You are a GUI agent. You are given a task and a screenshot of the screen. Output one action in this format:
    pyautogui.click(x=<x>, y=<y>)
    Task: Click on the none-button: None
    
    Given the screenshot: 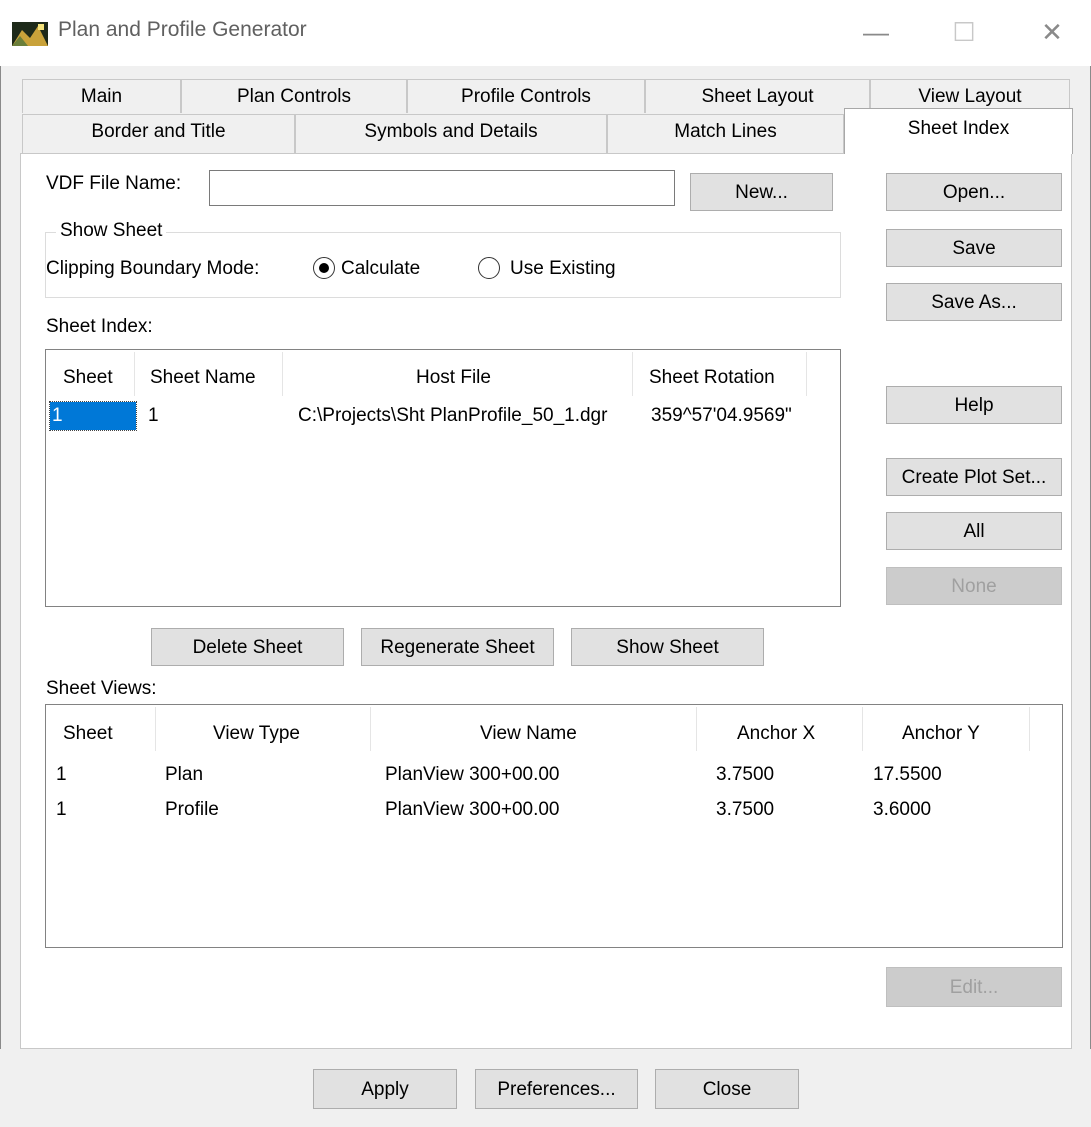 What is the action you would take?
    pyautogui.click(x=974, y=586)
    